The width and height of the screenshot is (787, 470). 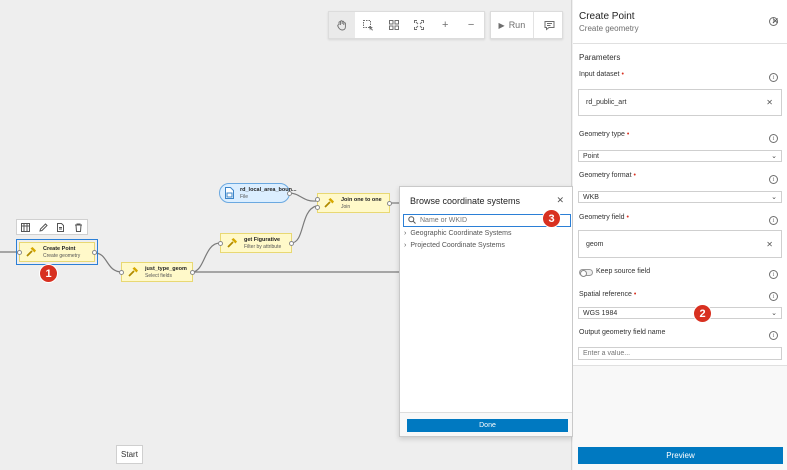 I want to click on input-dataset-field: rd_public_art ✕, so click(x=680, y=102).